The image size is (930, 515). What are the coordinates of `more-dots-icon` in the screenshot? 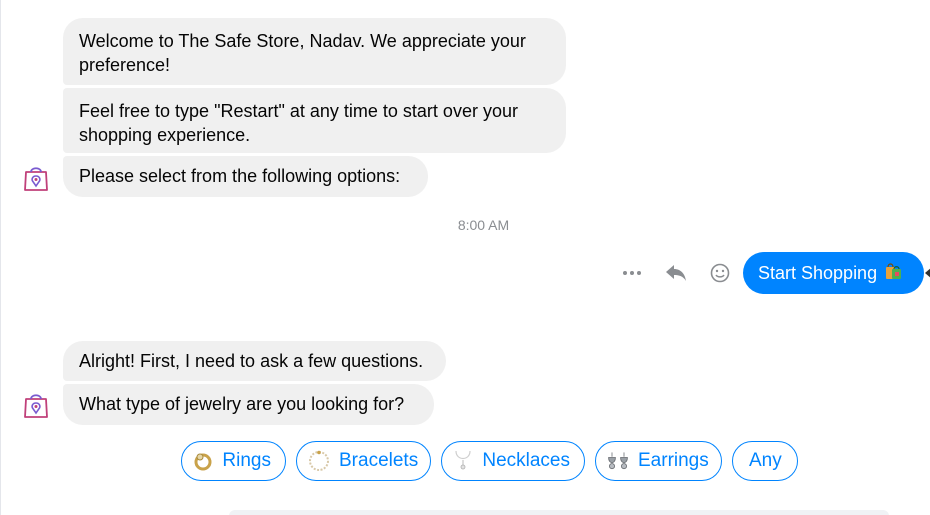 It's located at (632, 273).